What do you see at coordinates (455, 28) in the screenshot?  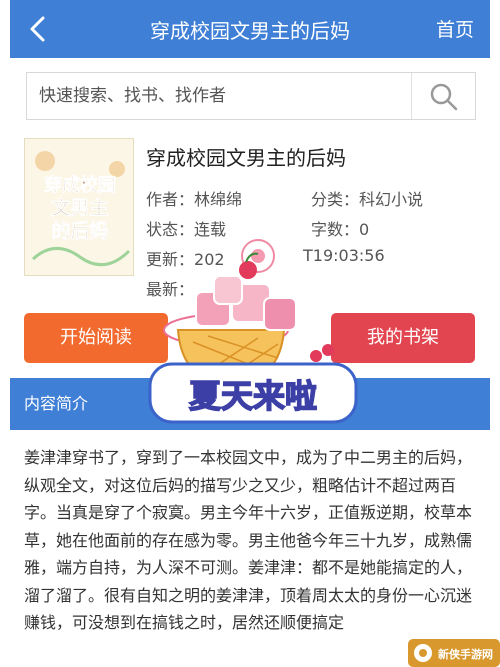 I see `home-link: 首页` at bounding box center [455, 28].